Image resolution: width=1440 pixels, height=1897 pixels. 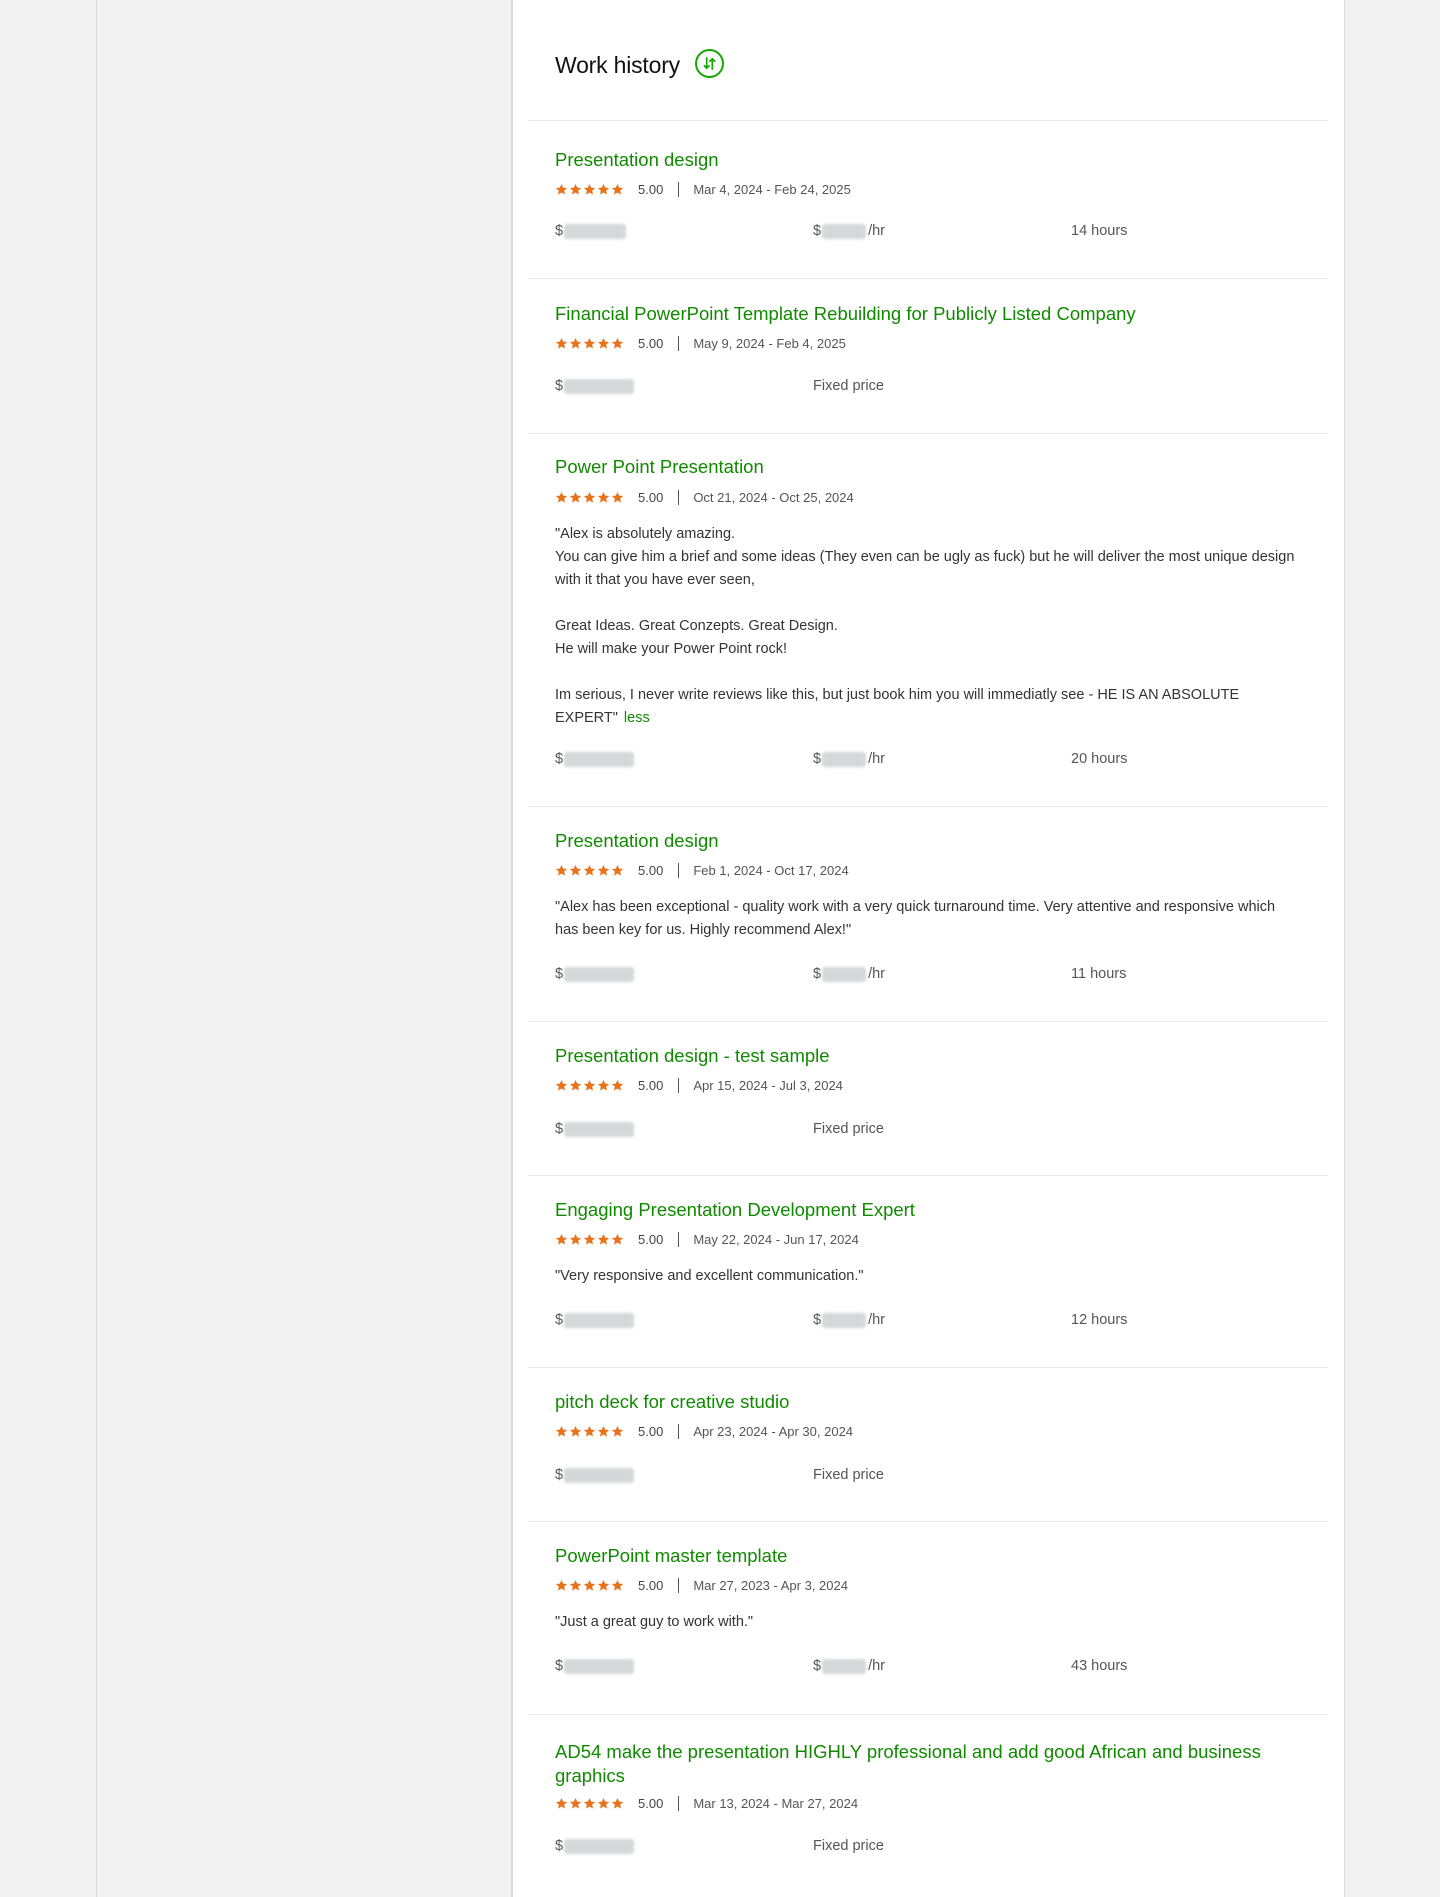 What do you see at coordinates (699, 1085) in the screenshot?
I see `job-rating-row: 5.00 Apr 15, 2024 - Jul 3, 2024` at bounding box center [699, 1085].